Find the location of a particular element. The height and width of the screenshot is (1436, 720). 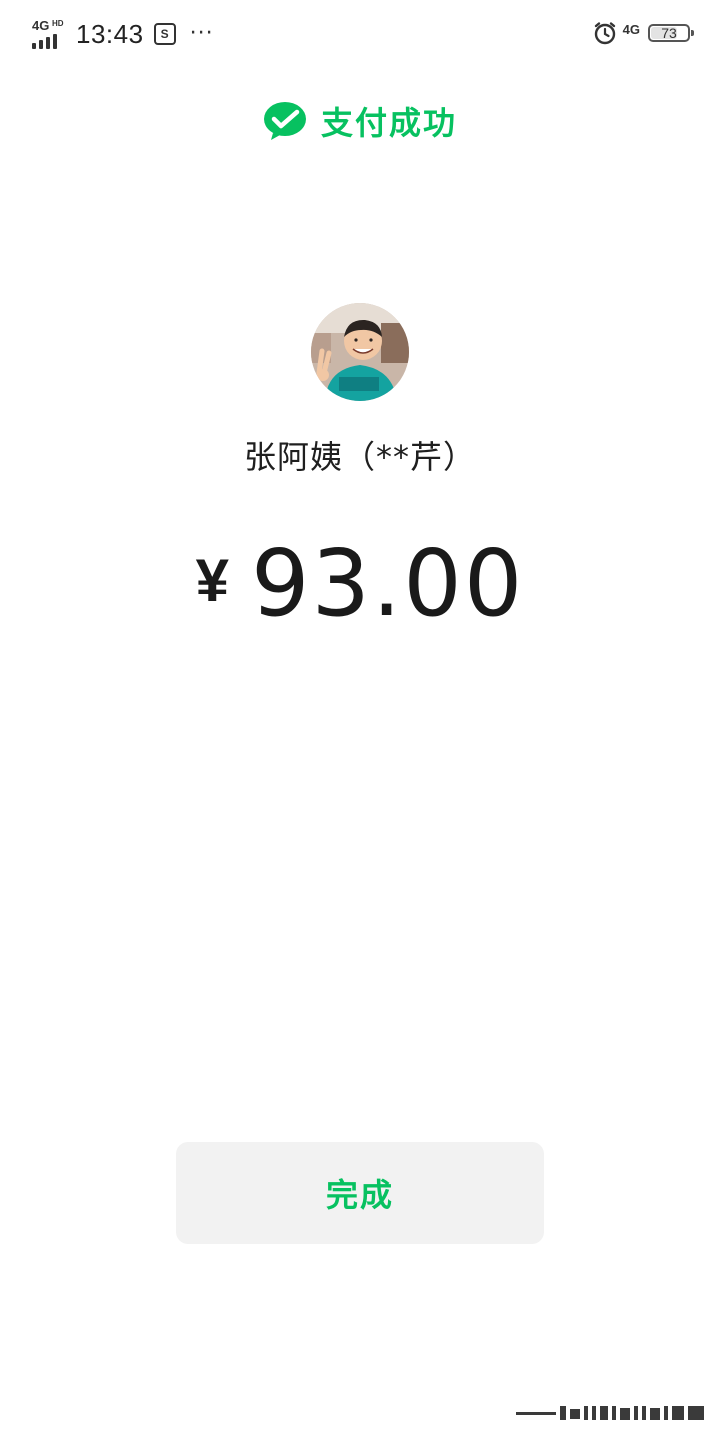

network-type-label: 4G is located at coordinates (41, 25).